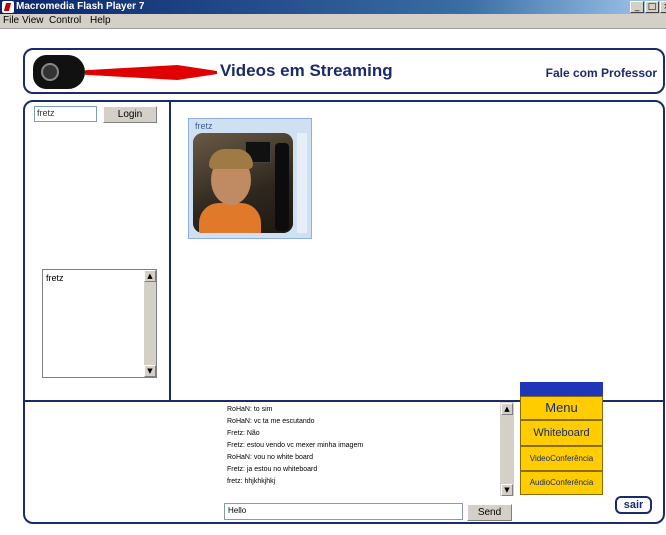  What do you see at coordinates (343, 511) in the screenshot?
I see `chat-message-input: Hello` at bounding box center [343, 511].